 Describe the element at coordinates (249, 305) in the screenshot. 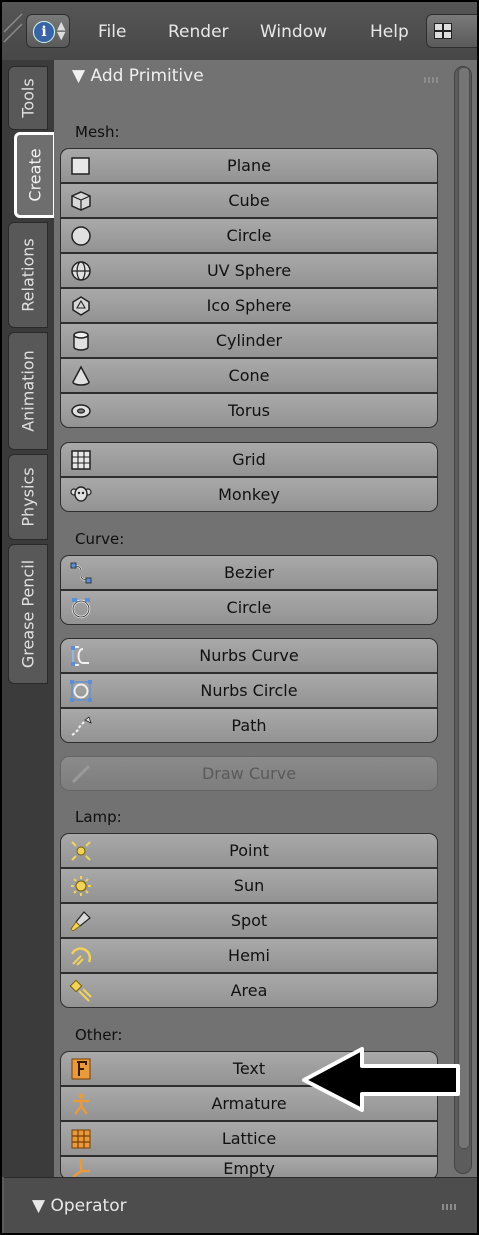

I see `add-ico-sphere-button: Ico Sphere` at that location.